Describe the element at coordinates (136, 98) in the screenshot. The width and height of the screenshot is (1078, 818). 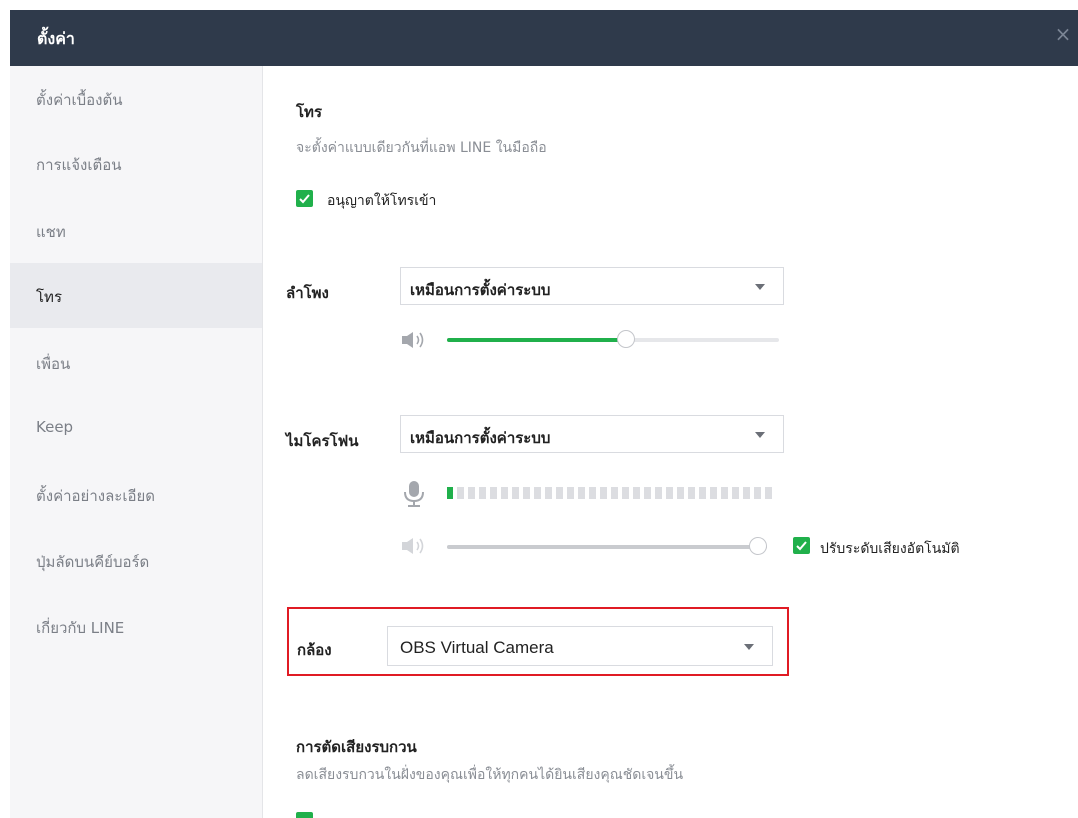
I see `sidebar-item-general: ตั้งค่าเบื้องต้น` at that location.